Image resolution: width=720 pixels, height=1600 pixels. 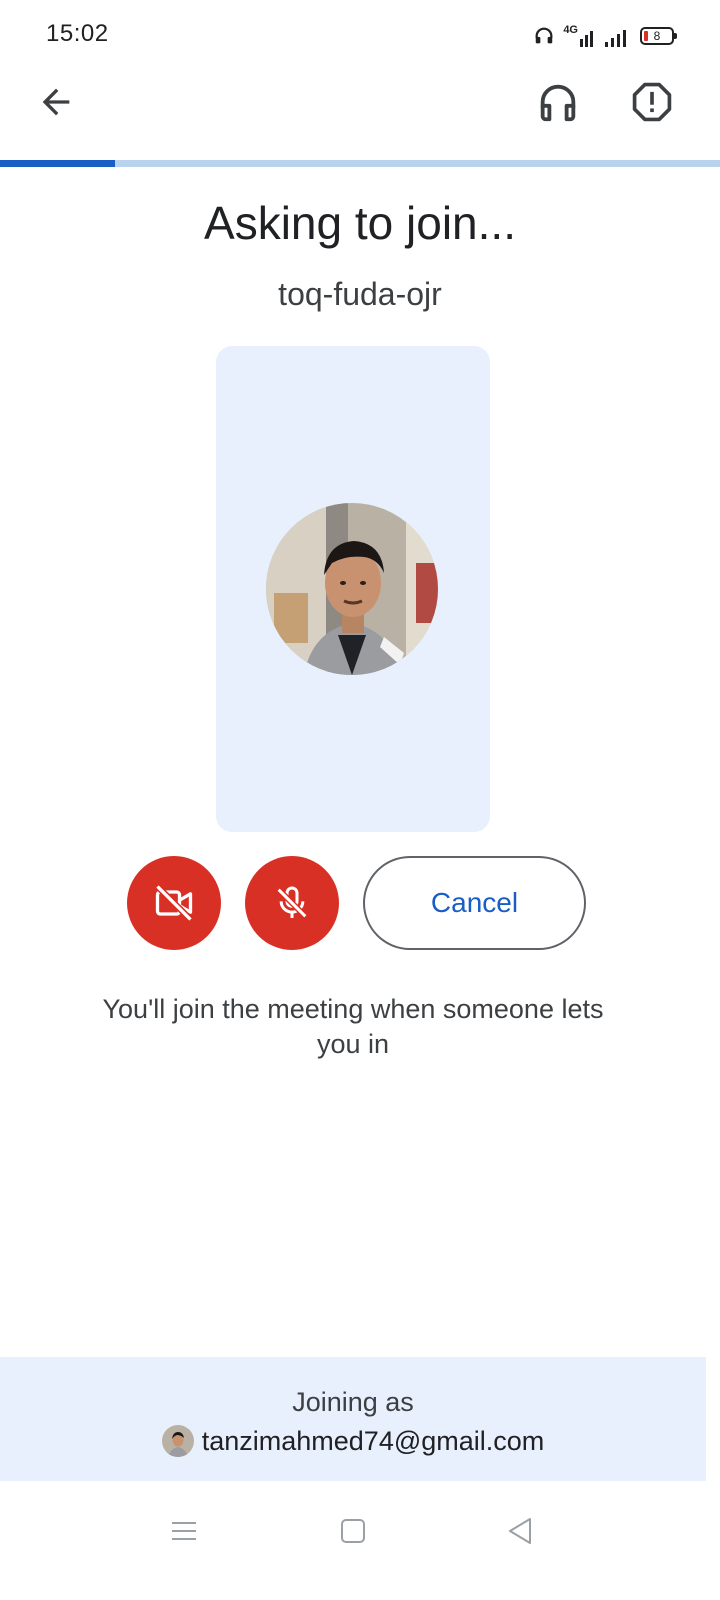 I want to click on audio-settings-button, so click(x=558, y=102).